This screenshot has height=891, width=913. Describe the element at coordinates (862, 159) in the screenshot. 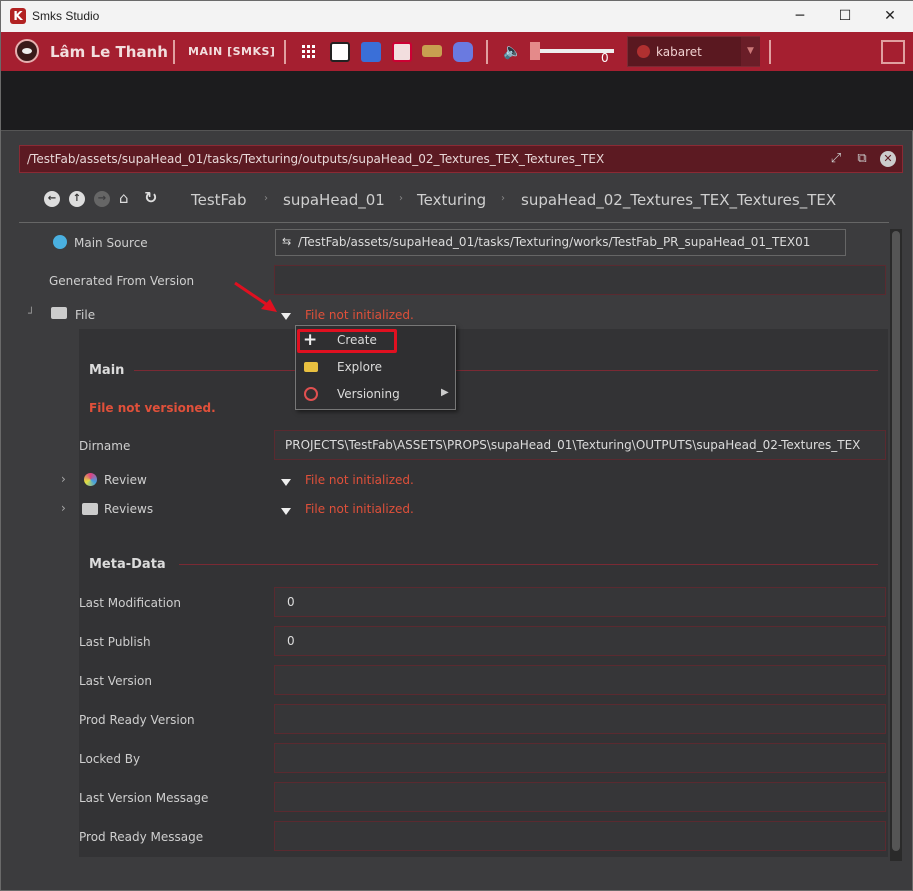

I see `copy-icon: ⧉` at that location.